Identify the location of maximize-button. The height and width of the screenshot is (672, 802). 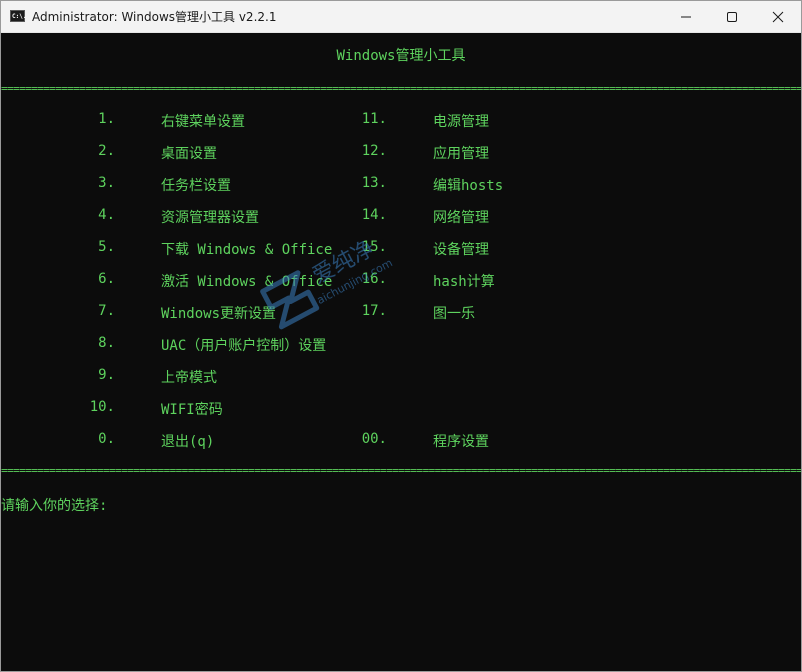
(732, 16).